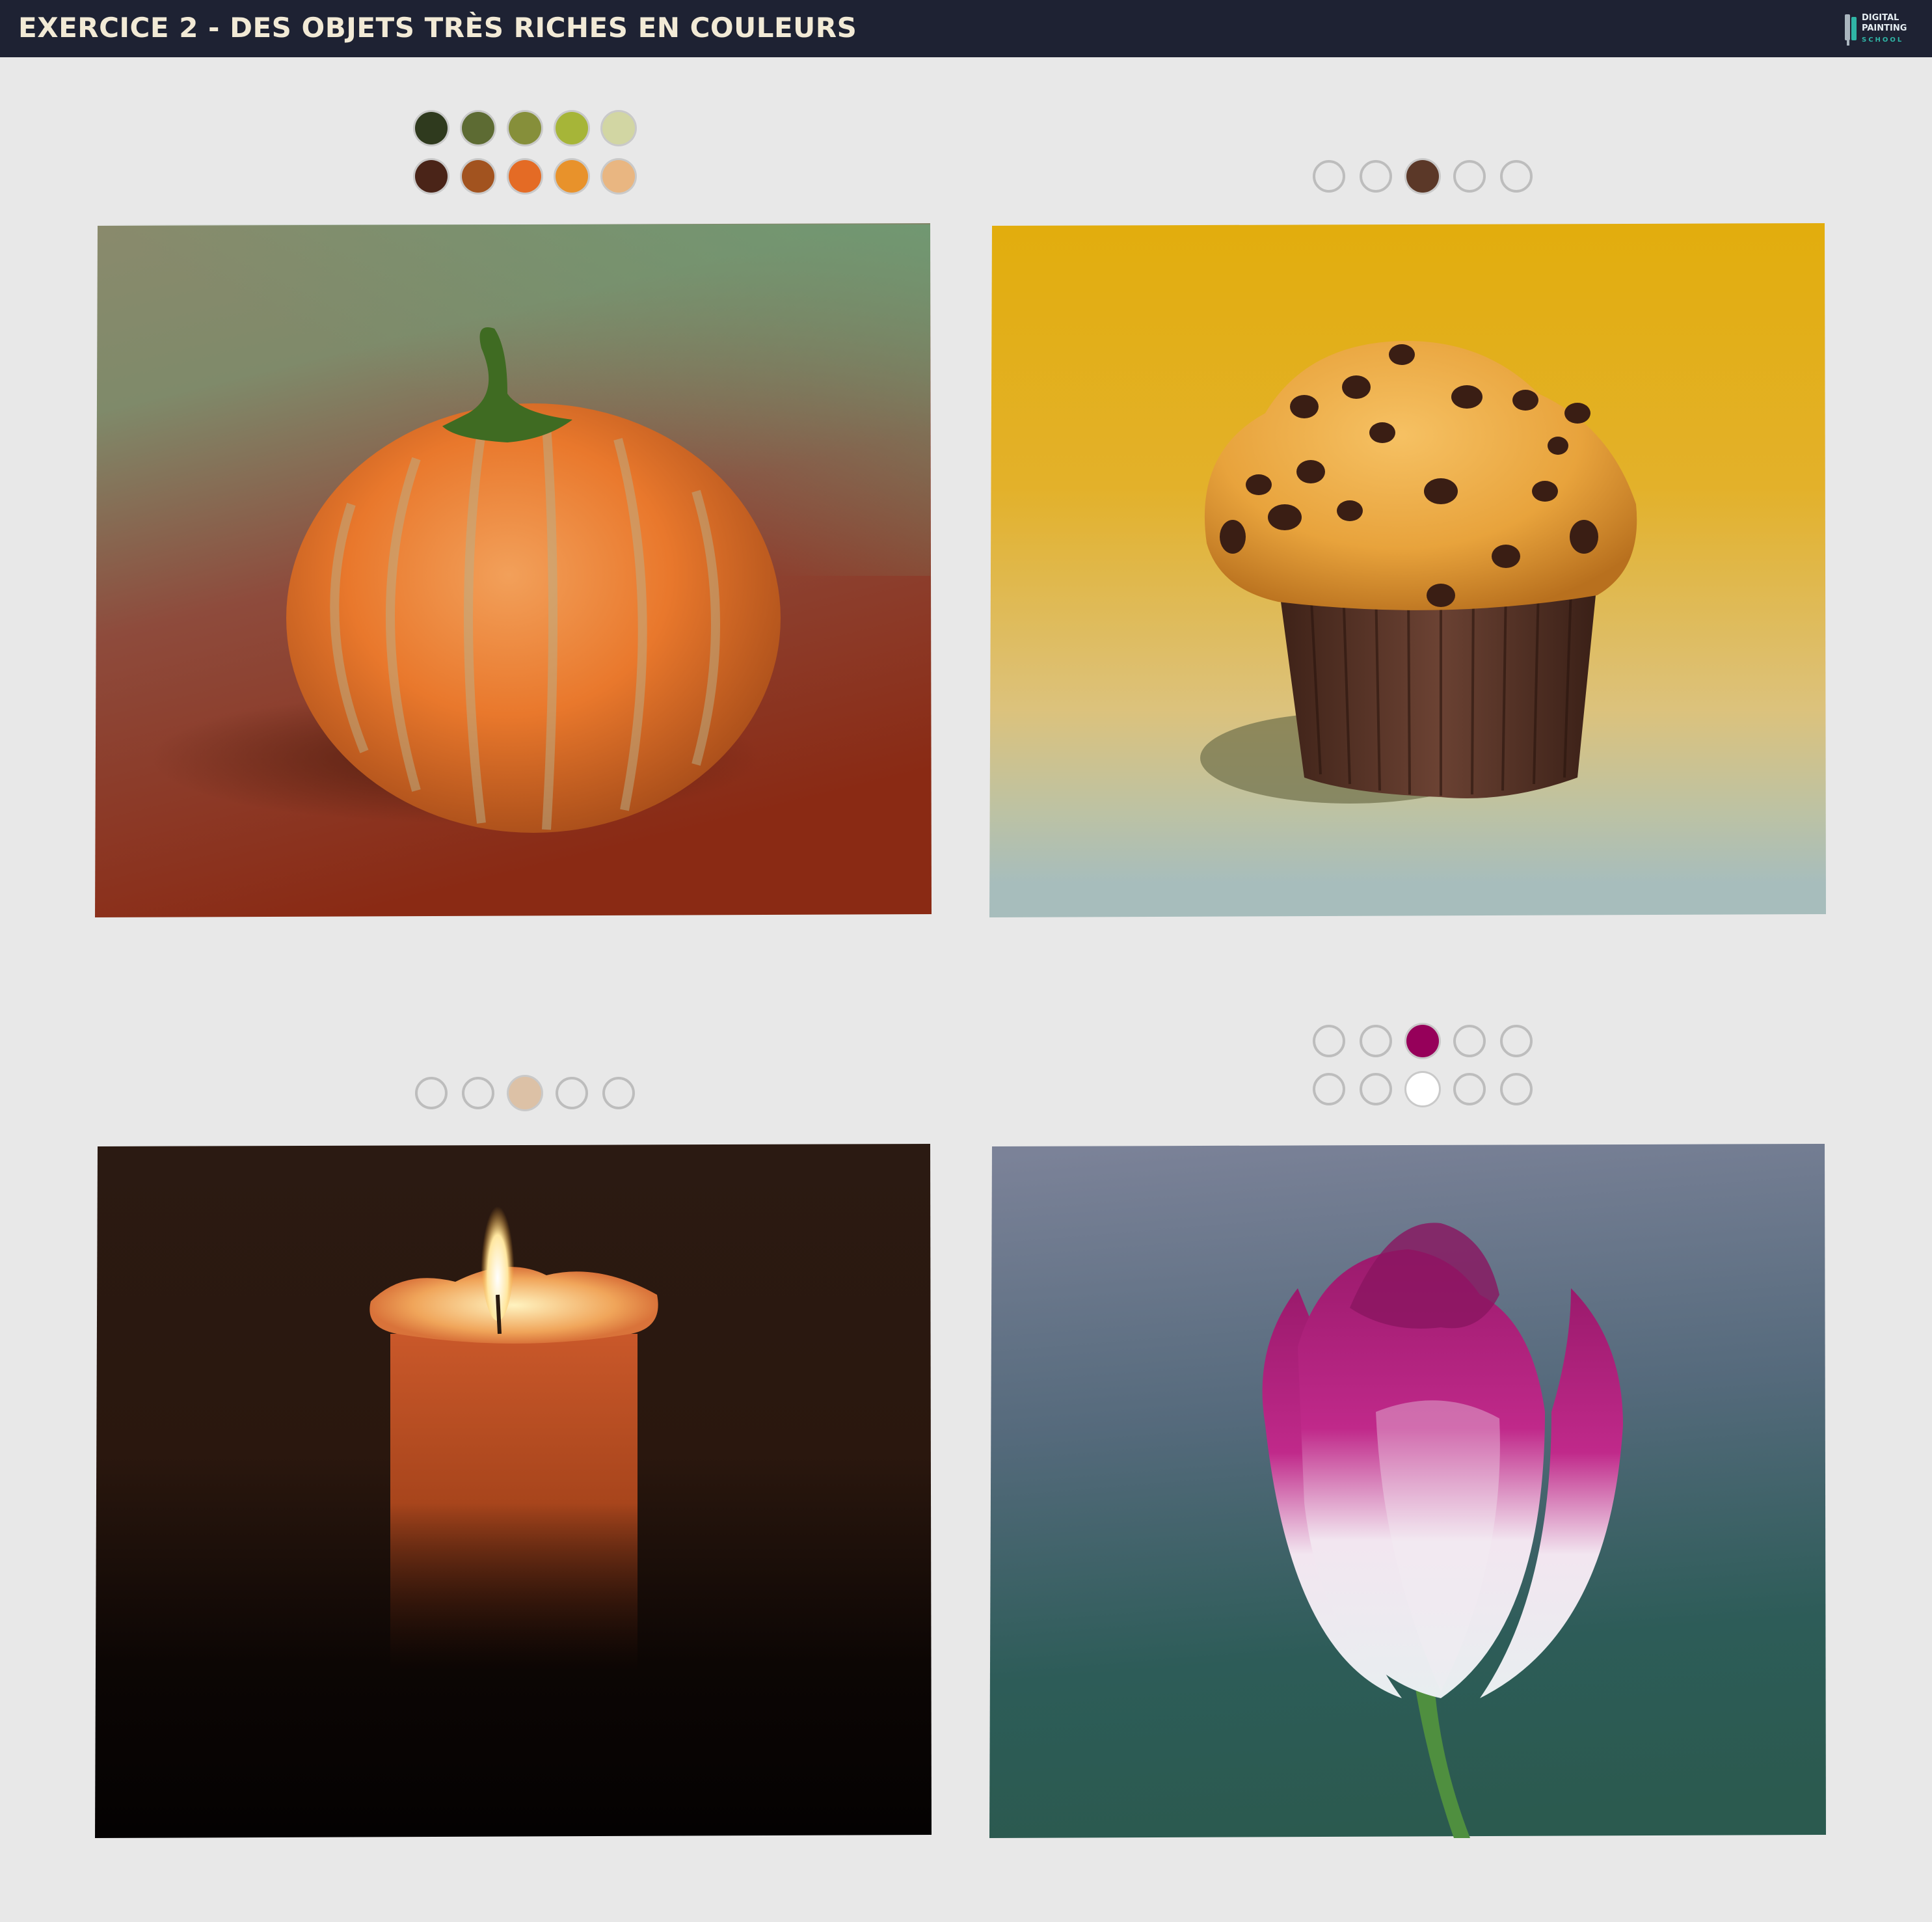 The image size is (1932, 1922). I want to click on logo-text-digital: DIGITAL, so click(1880, 18).